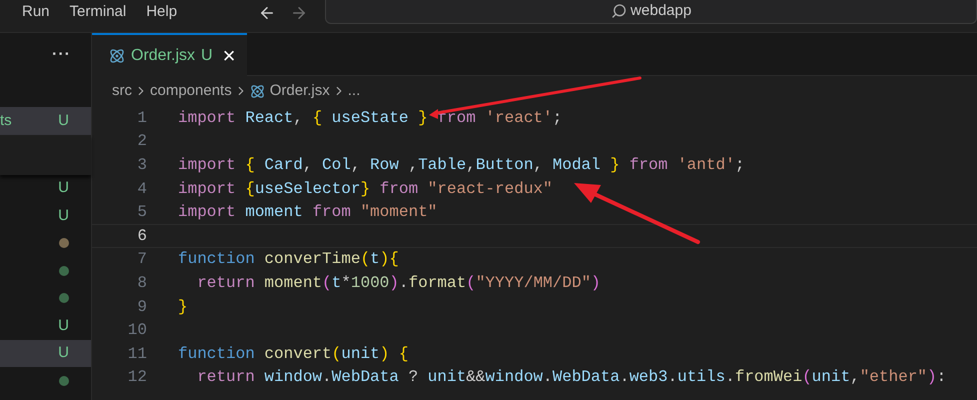 The image size is (977, 400). I want to click on menu-item: Run, so click(36, 12).